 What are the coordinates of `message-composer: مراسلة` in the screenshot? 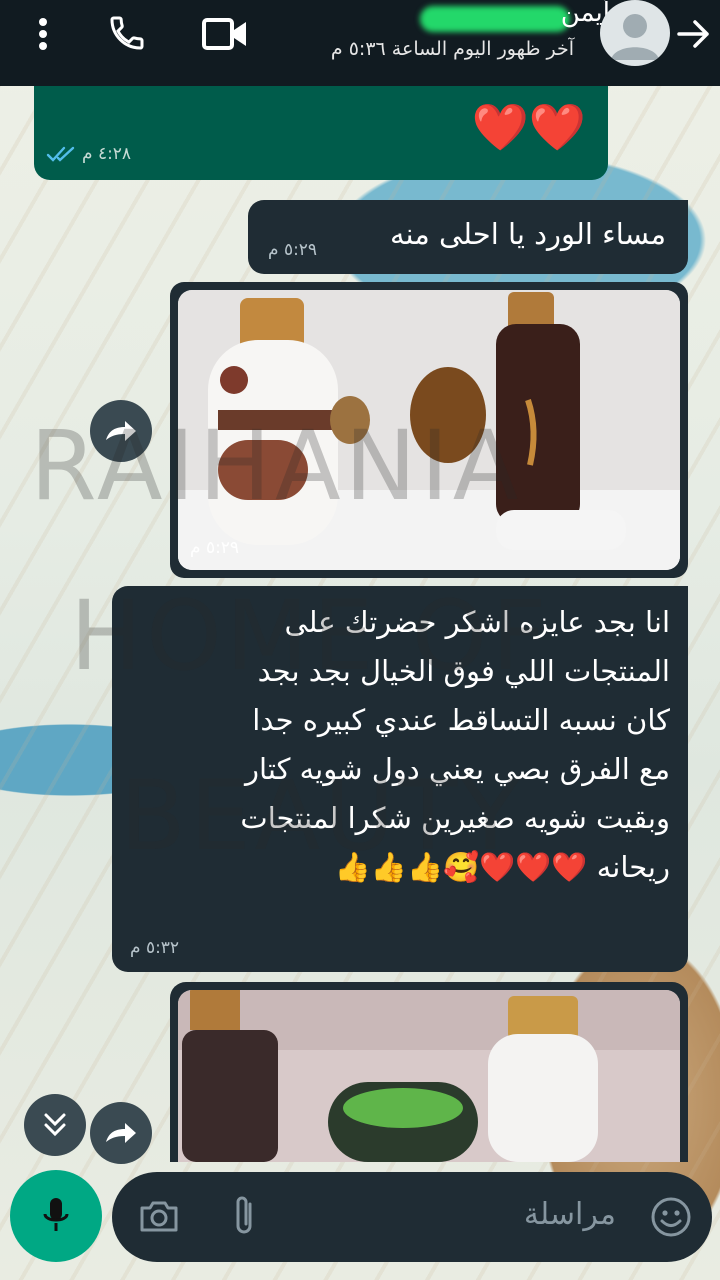 It's located at (412, 1217).